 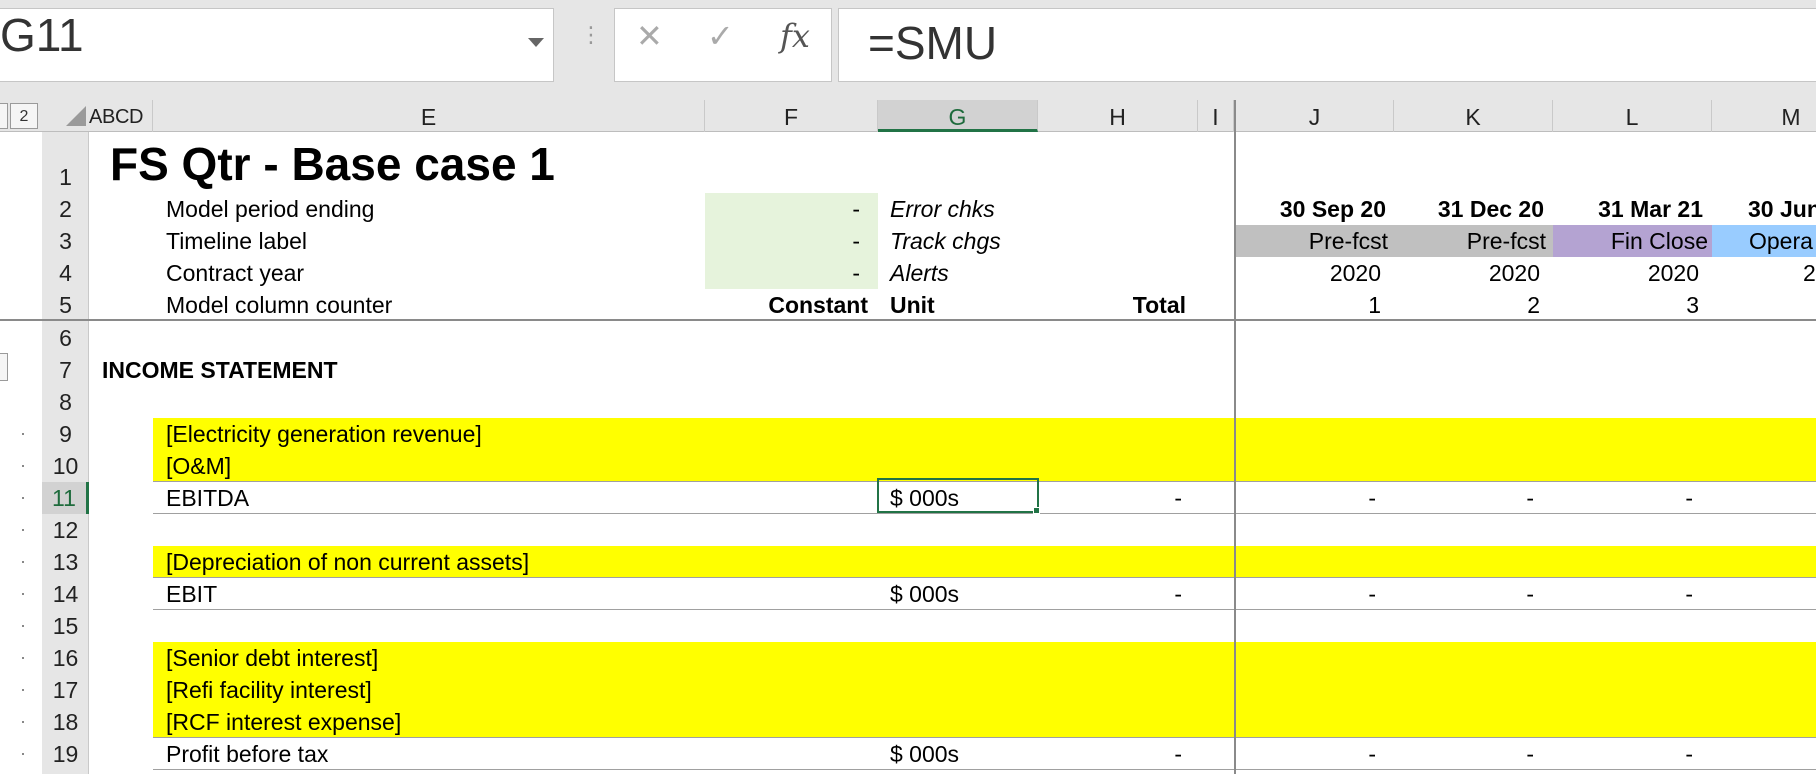 What do you see at coordinates (42, 35) in the screenshot?
I see `name-box-value: G11` at bounding box center [42, 35].